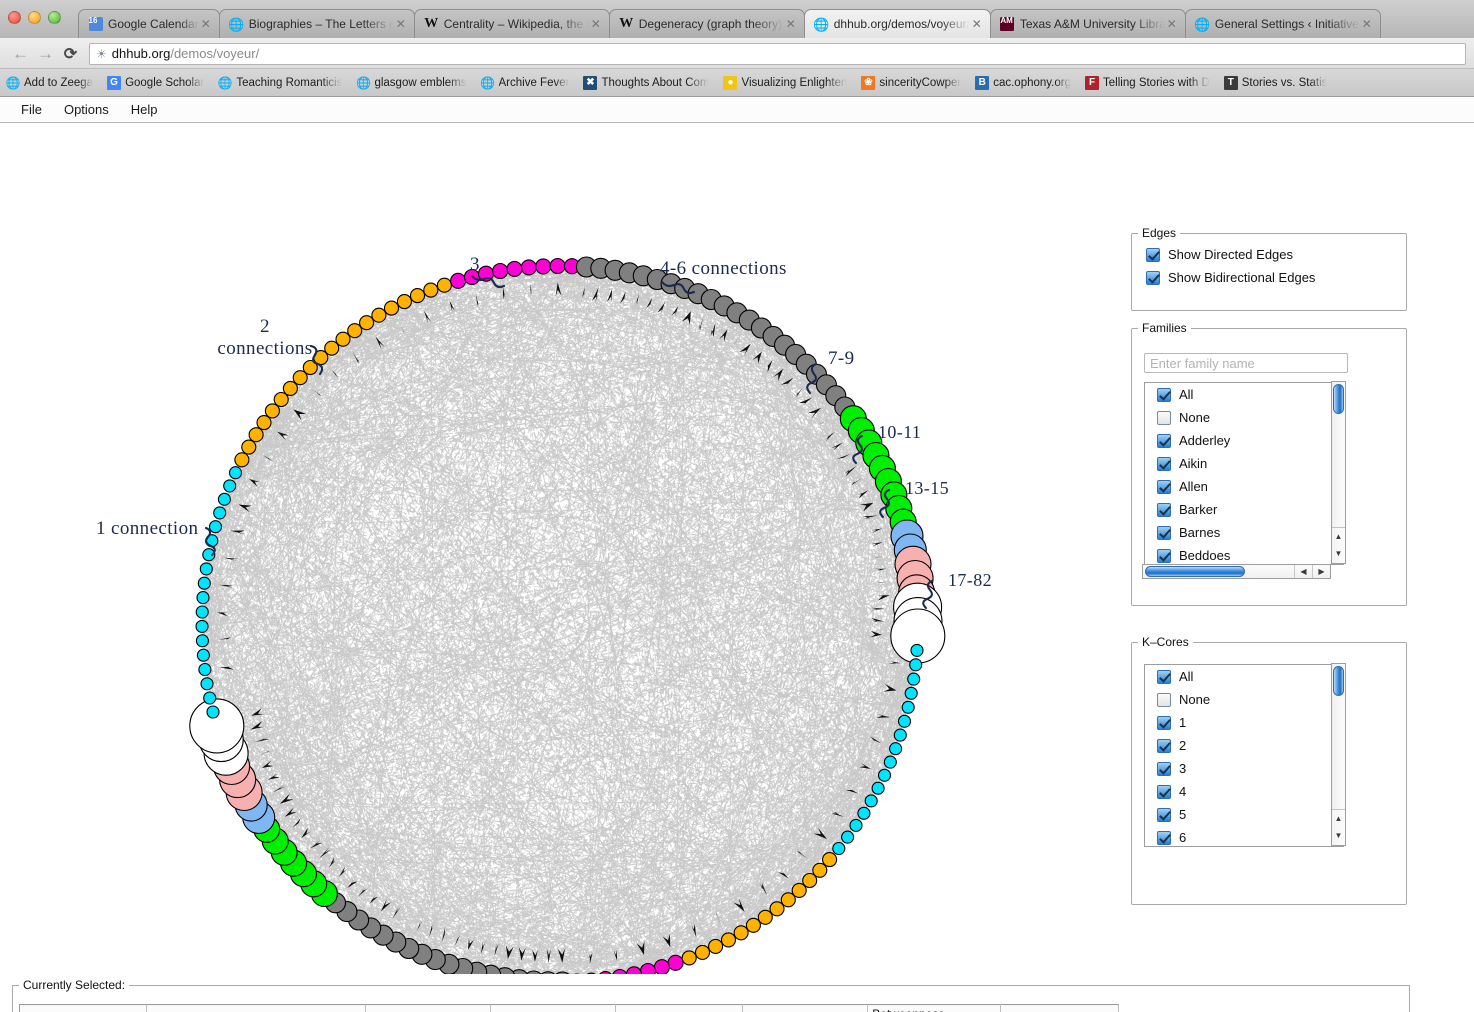 Image resolution: width=1474 pixels, height=1012 pixels. Describe the element at coordinates (646, 82) in the screenshot. I see `bookmark-item: ✖ Thoughts About Com` at that location.